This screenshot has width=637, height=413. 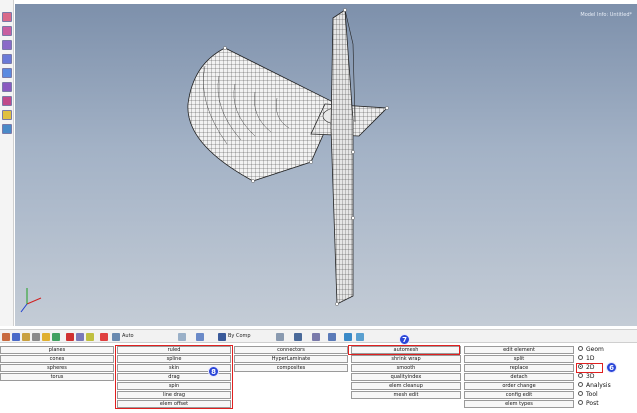 What do you see at coordinates (519, 350) in the screenshot?
I see `panel-button-edit-element: edit element` at bounding box center [519, 350].